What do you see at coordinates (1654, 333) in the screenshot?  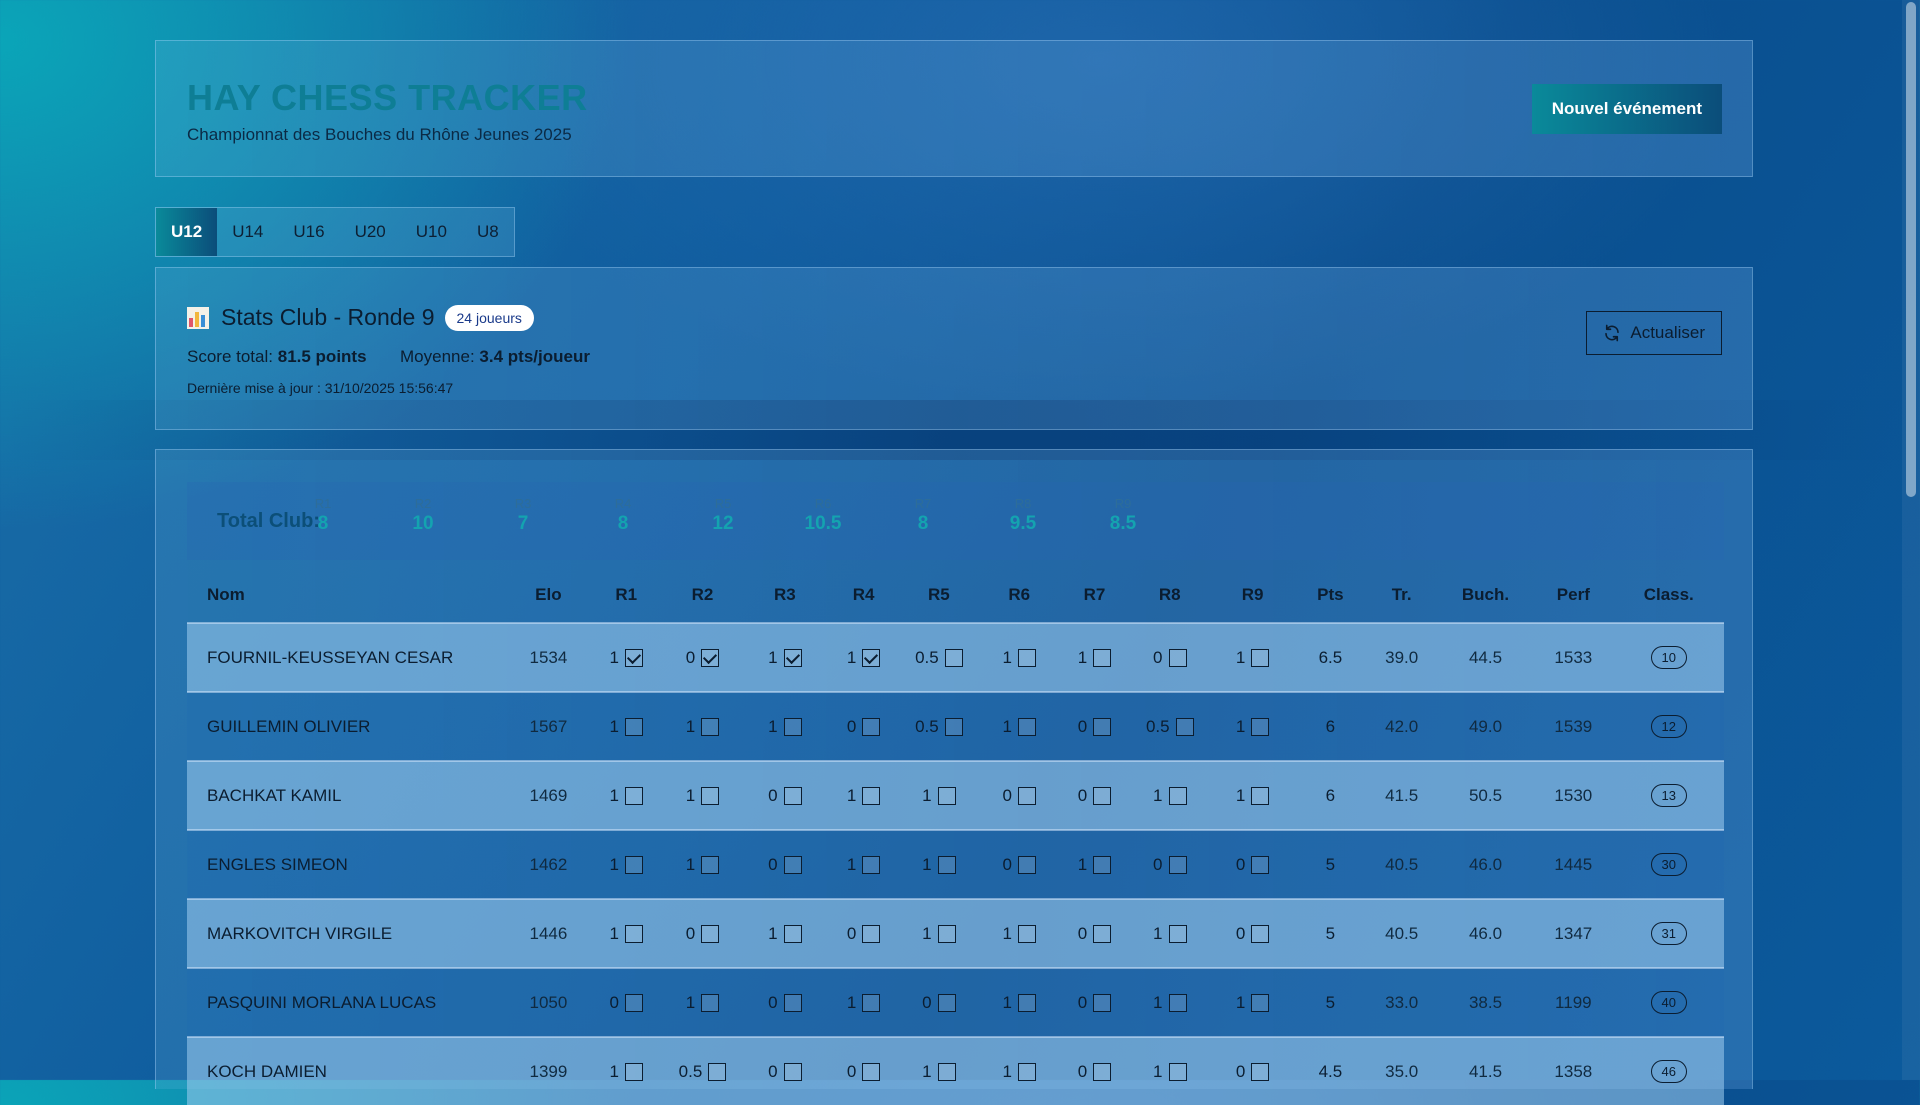 I see `refresh-button: Actualiser` at bounding box center [1654, 333].